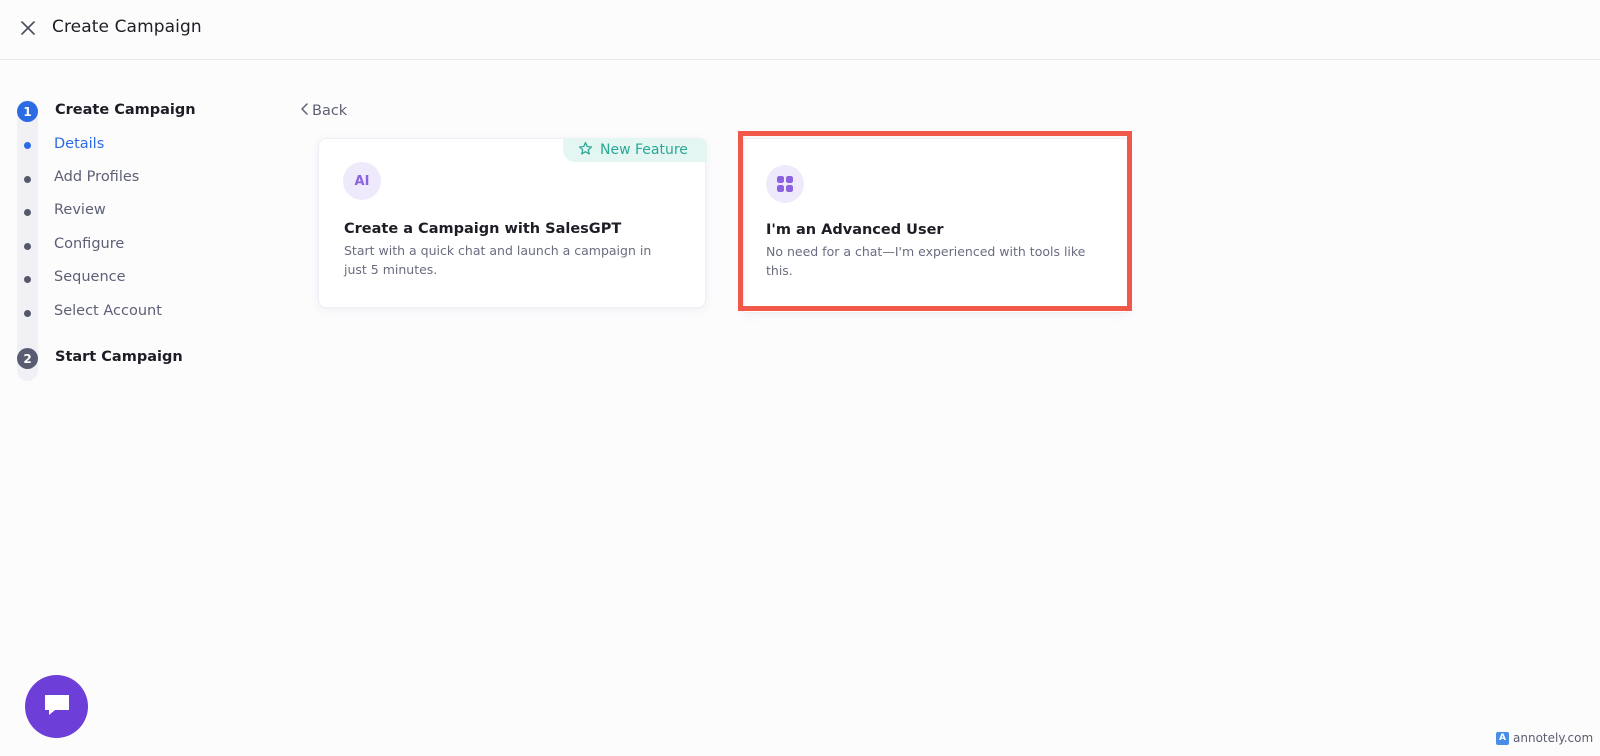  I want to click on star-icon, so click(585, 150).